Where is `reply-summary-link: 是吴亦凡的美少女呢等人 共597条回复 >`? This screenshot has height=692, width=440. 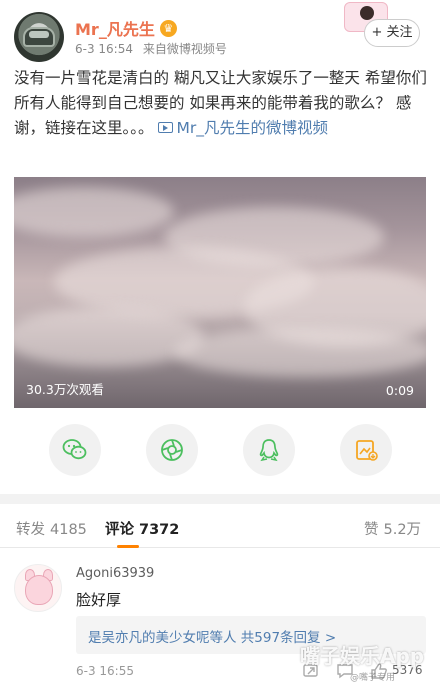
reply-summary-link: 是吴亦凡的美少女呢等人 共597条回复 > is located at coordinates (212, 636).